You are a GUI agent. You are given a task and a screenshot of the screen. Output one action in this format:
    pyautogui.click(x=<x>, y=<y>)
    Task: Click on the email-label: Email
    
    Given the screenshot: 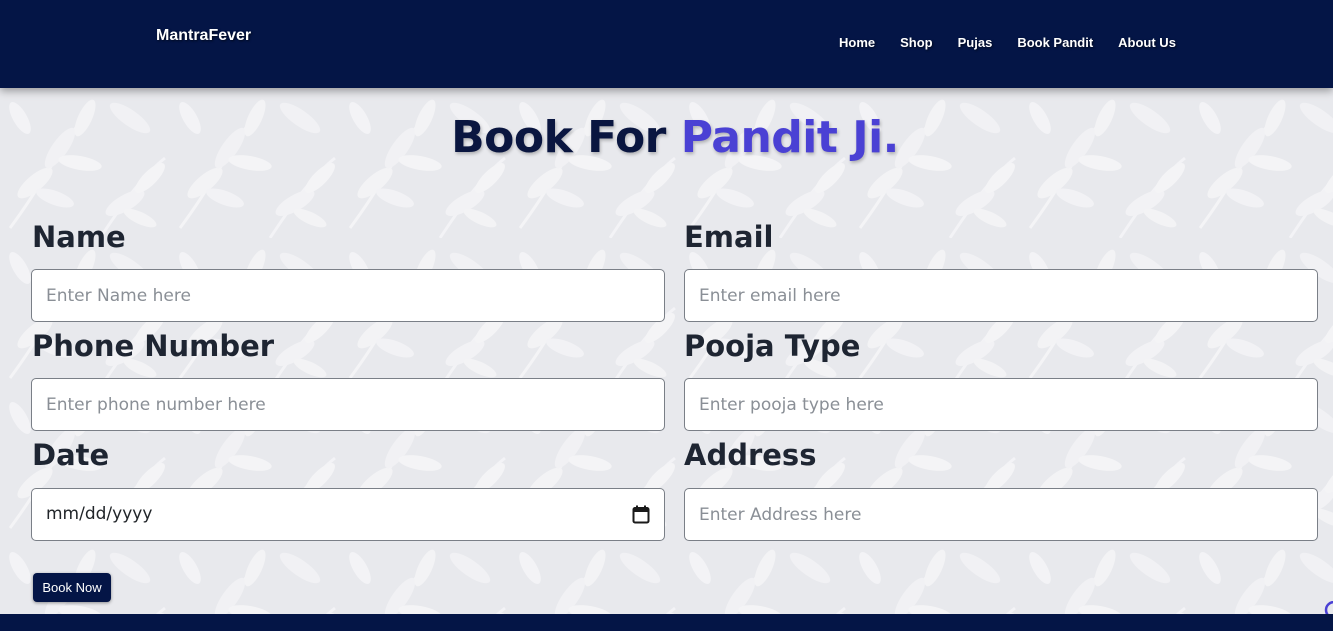 What is the action you would take?
    pyautogui.click(x=729, y=237)
    